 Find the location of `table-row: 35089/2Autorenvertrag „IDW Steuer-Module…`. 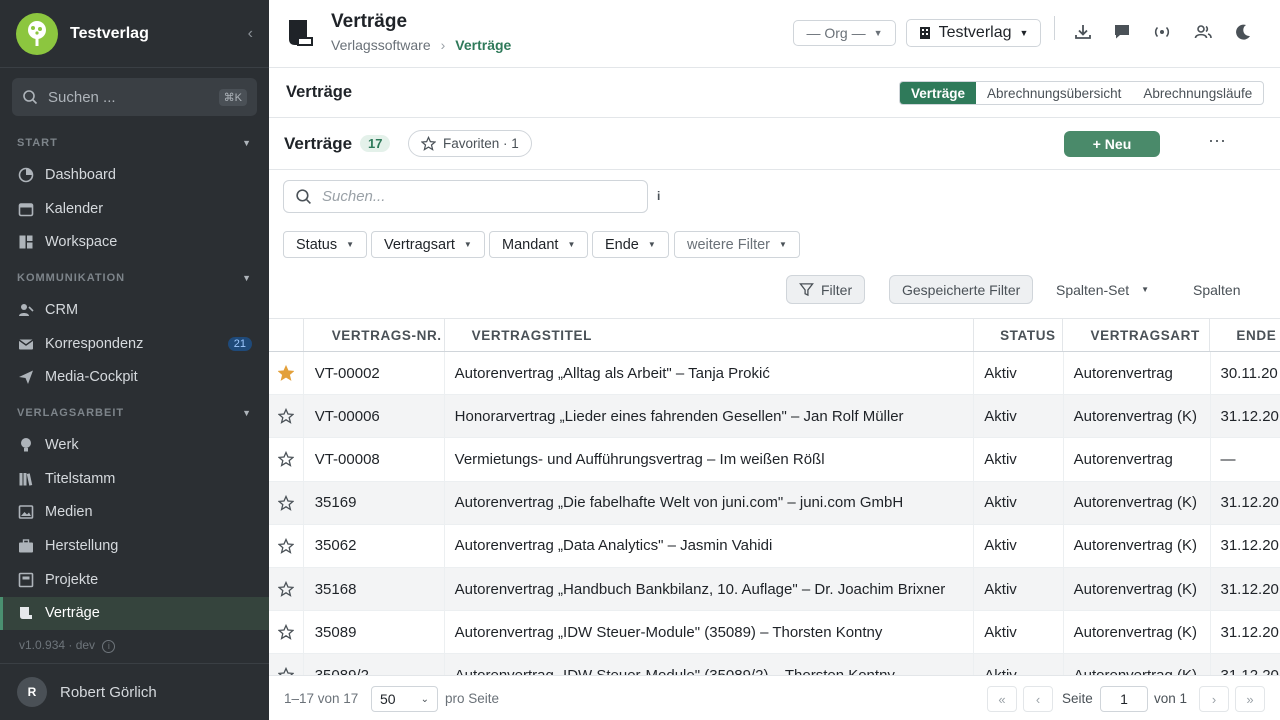

table-row: 35089/2Autorenvertrag „IDW Steuer-Module… is located at coordinates (774, 664).